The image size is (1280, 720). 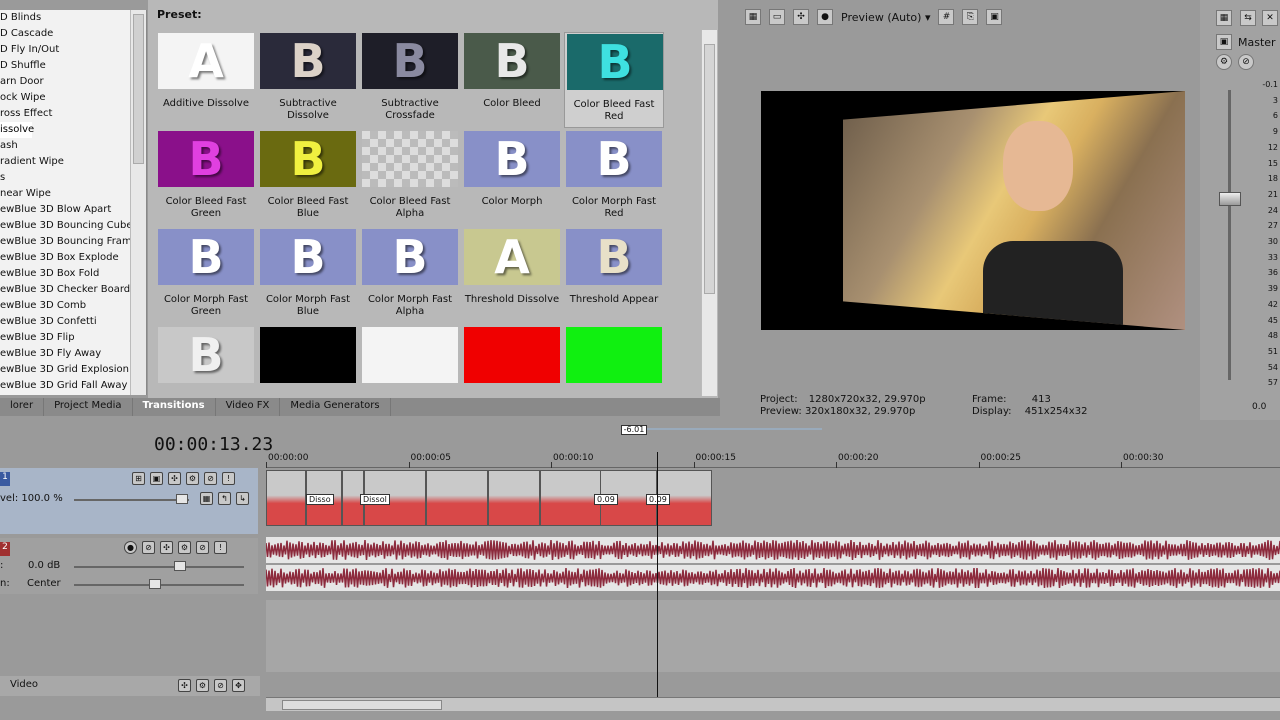 I want to click on preset-thumbnail: B Color Morph Fast Red, so click(x=614, y=178).